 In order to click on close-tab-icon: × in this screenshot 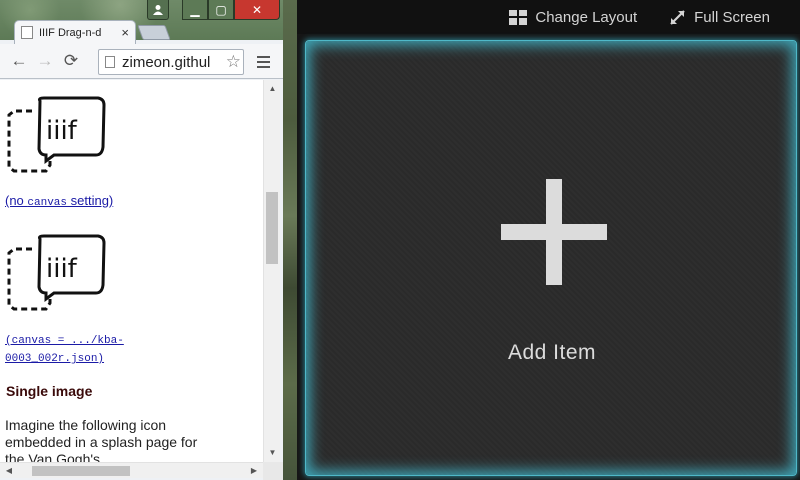, I will do `click(125, 32)`.